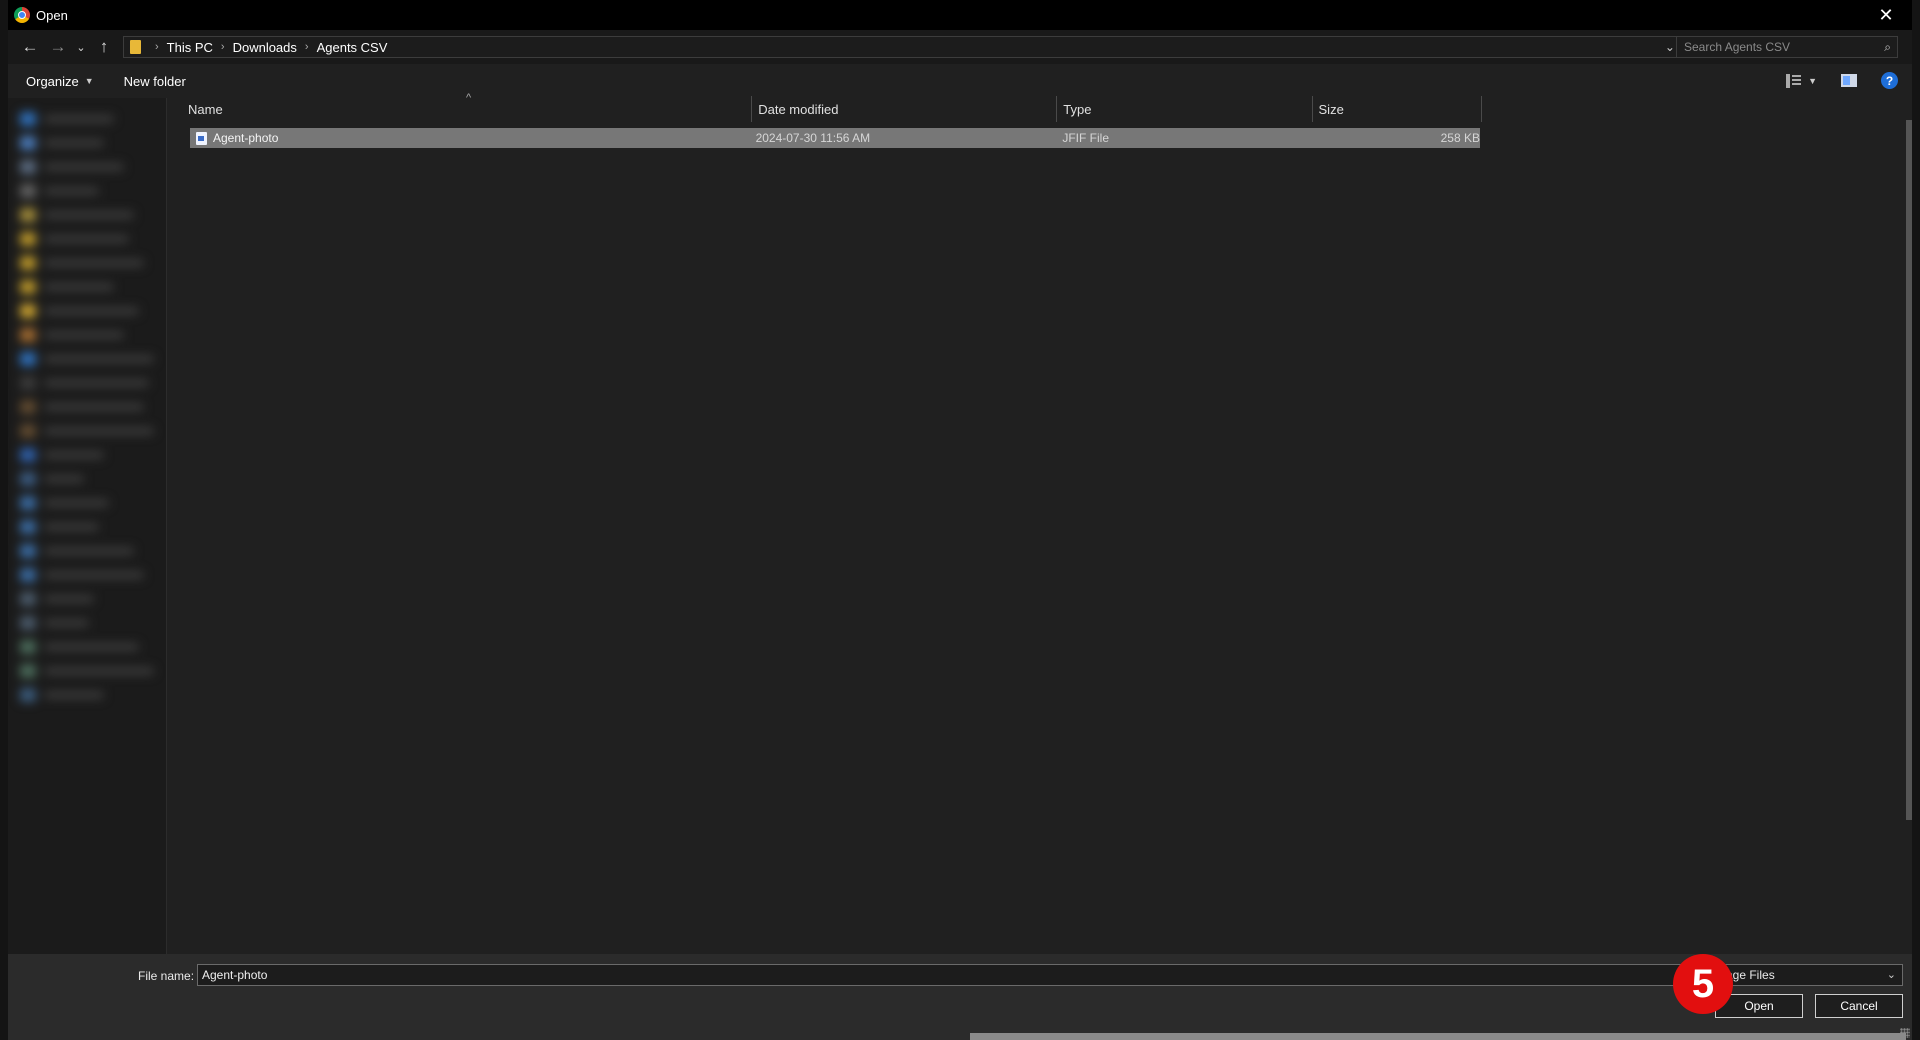  What do you see at coordinates (905, 109) in the screenshot?
I see `column-header-date-modified: Date modified` at bounding box center [905, 109].